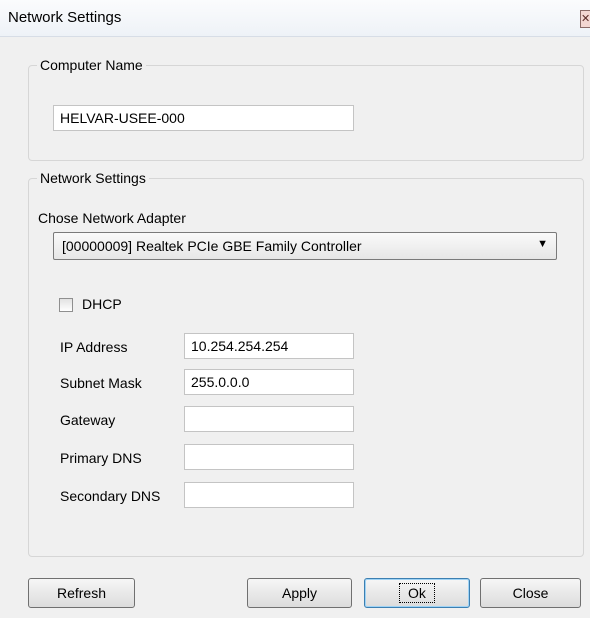 Image resolution: width=590 pixels, height=618 pixels. What do you see at coordinates (269, 495) in the screenshot?
I see `secondary-dns-input` at bounding box center [269, 495].